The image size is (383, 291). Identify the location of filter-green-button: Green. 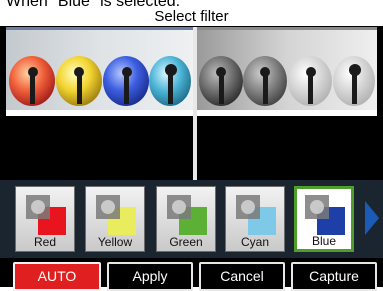
(186, 219).